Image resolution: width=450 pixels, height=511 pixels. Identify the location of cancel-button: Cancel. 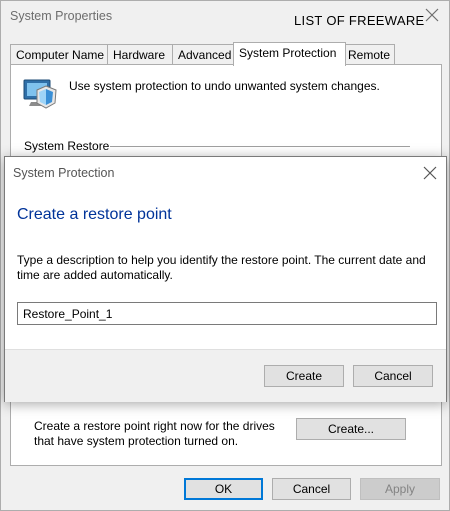
(311, 489).